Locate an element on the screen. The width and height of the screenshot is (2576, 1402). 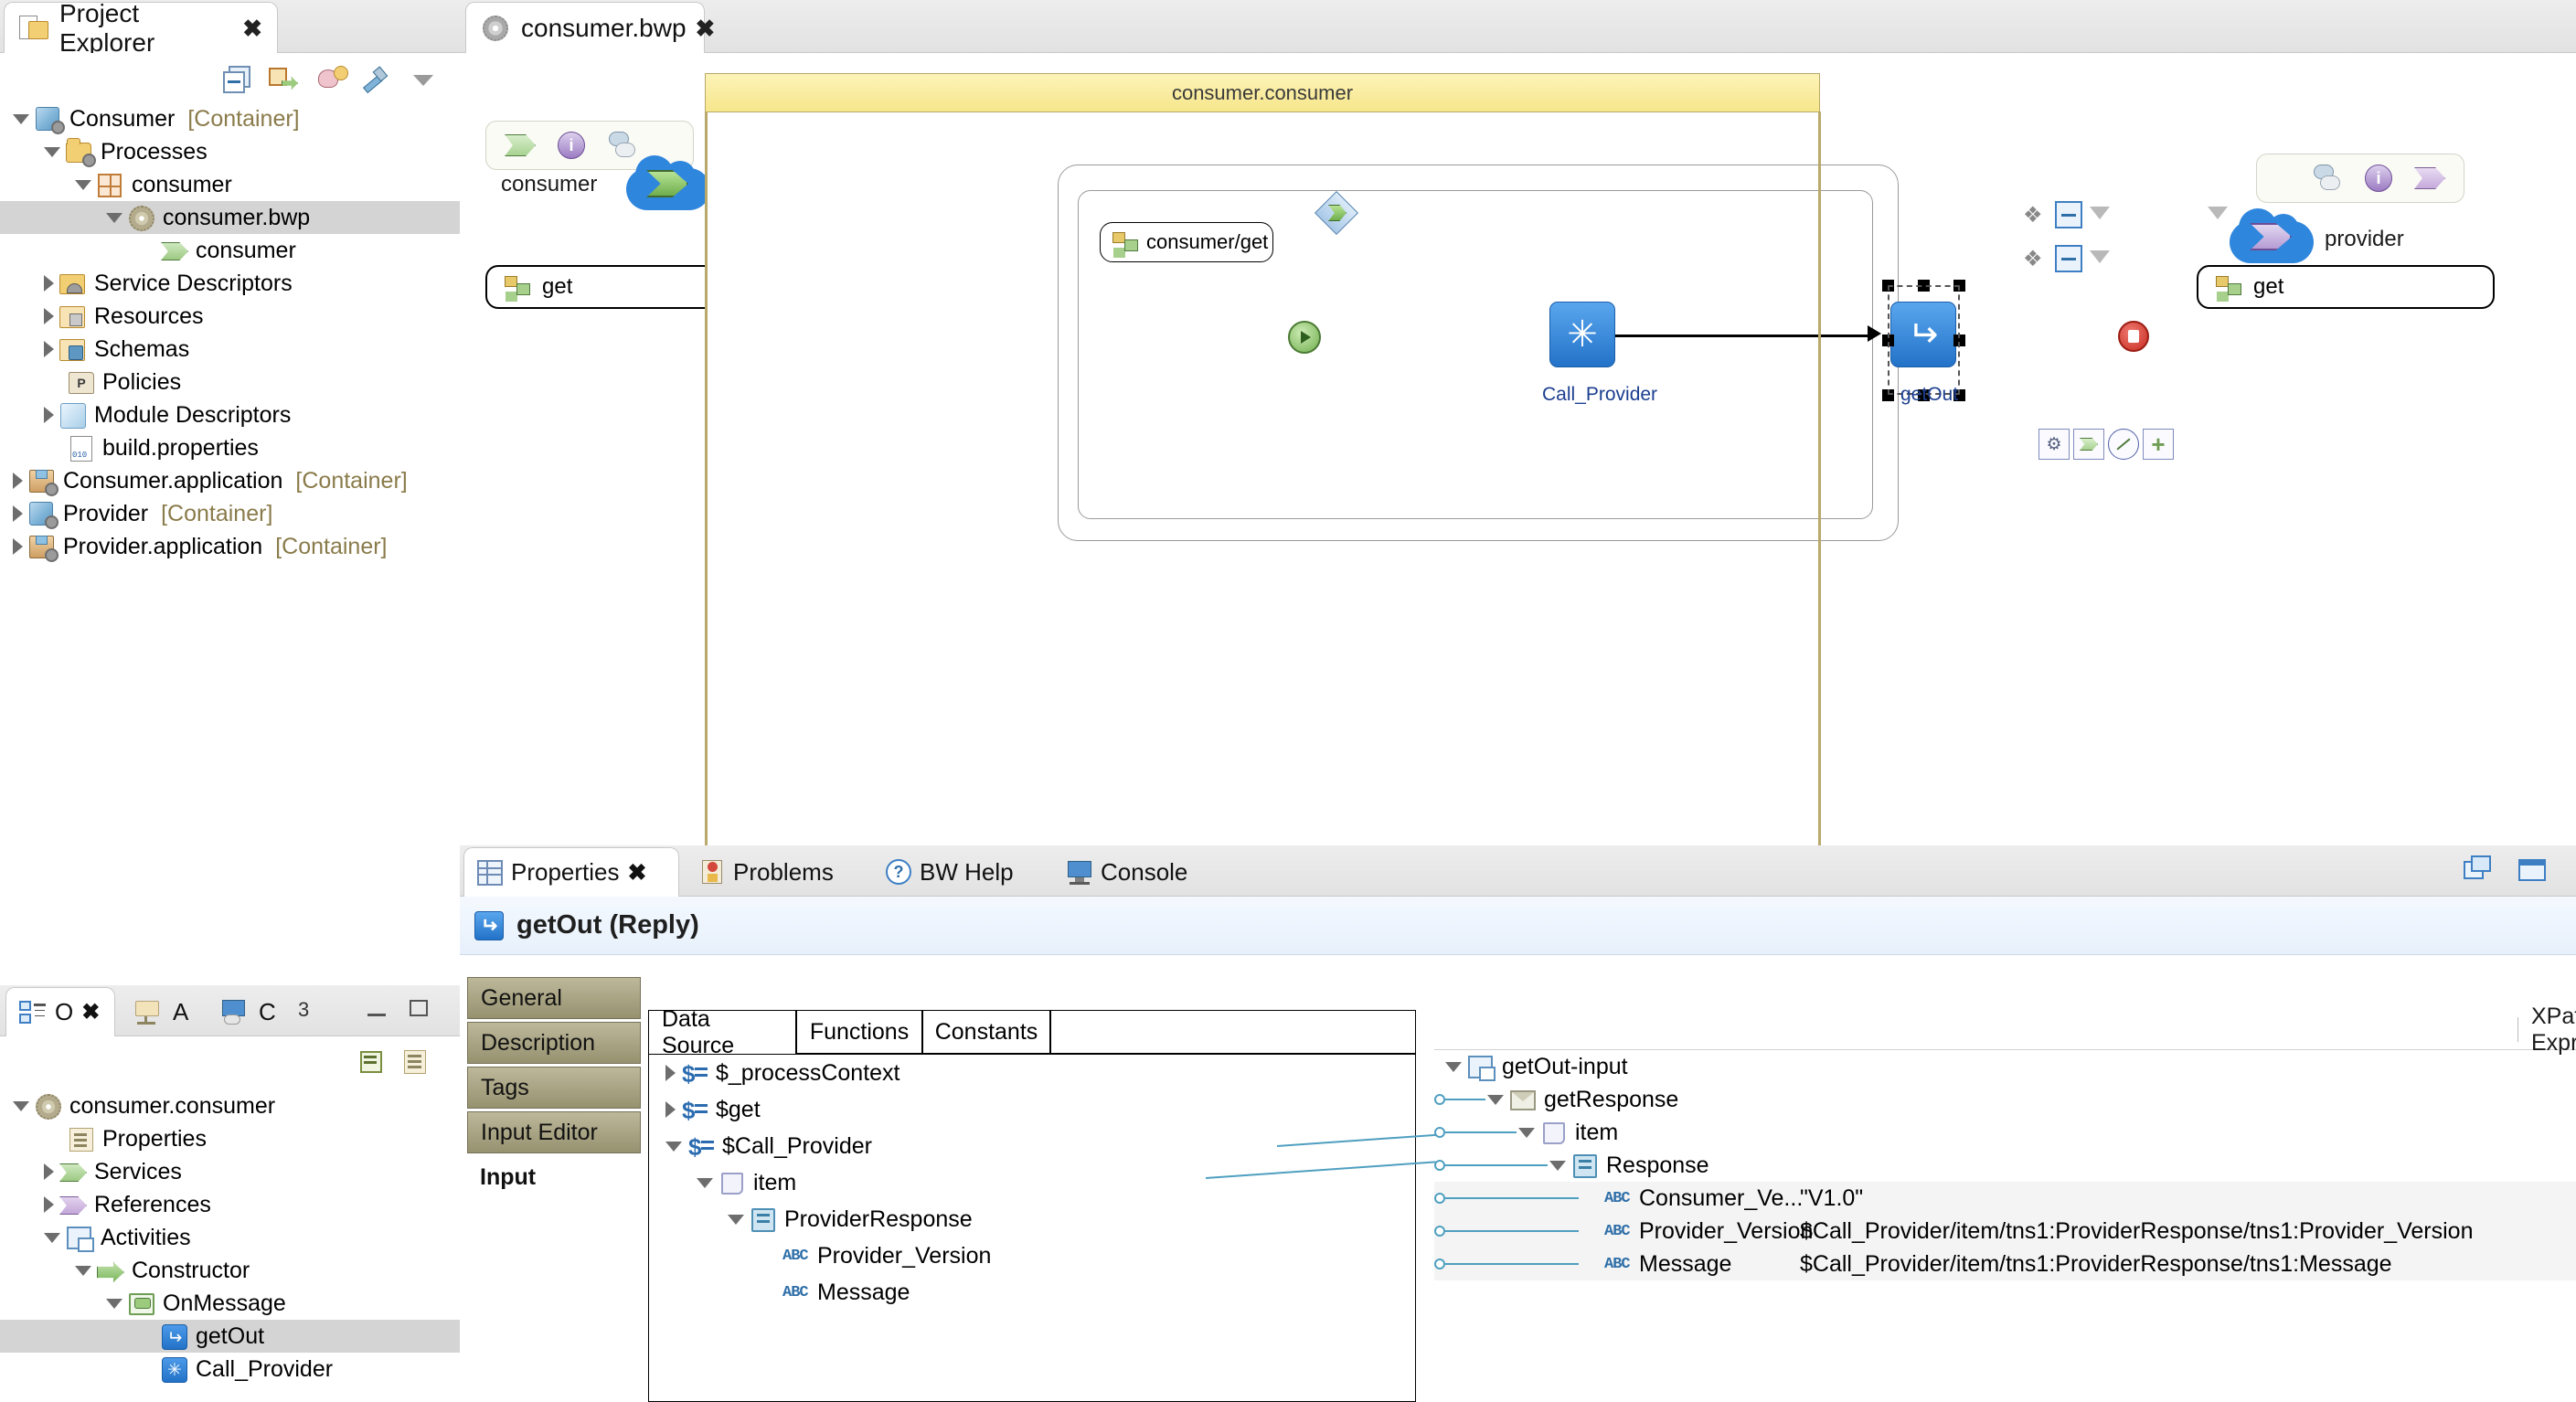
project-explorer-item: Module Descriptors is located at coordinates (230, 414).